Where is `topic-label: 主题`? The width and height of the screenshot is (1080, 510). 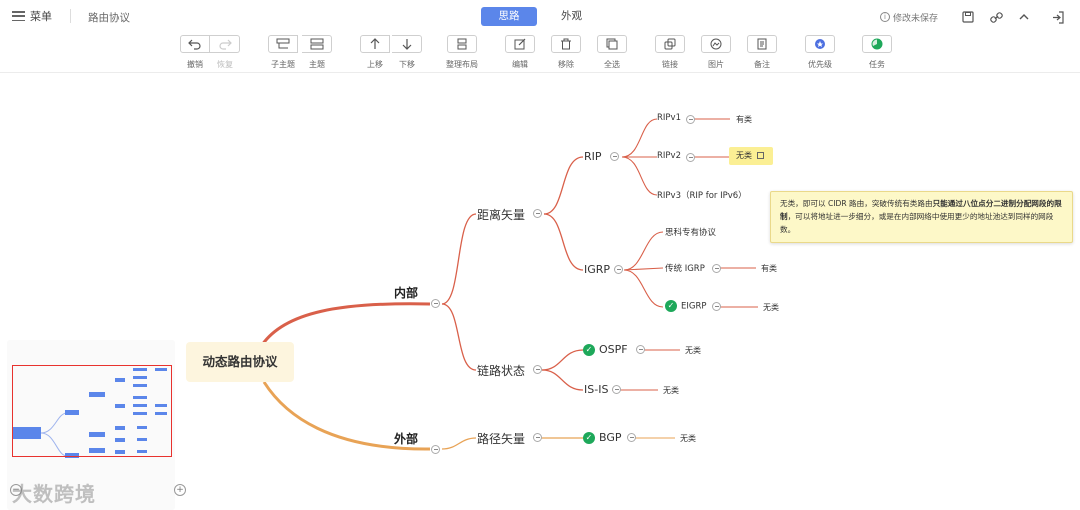
topic-label: 主题 is located at coordinates (317, 64).